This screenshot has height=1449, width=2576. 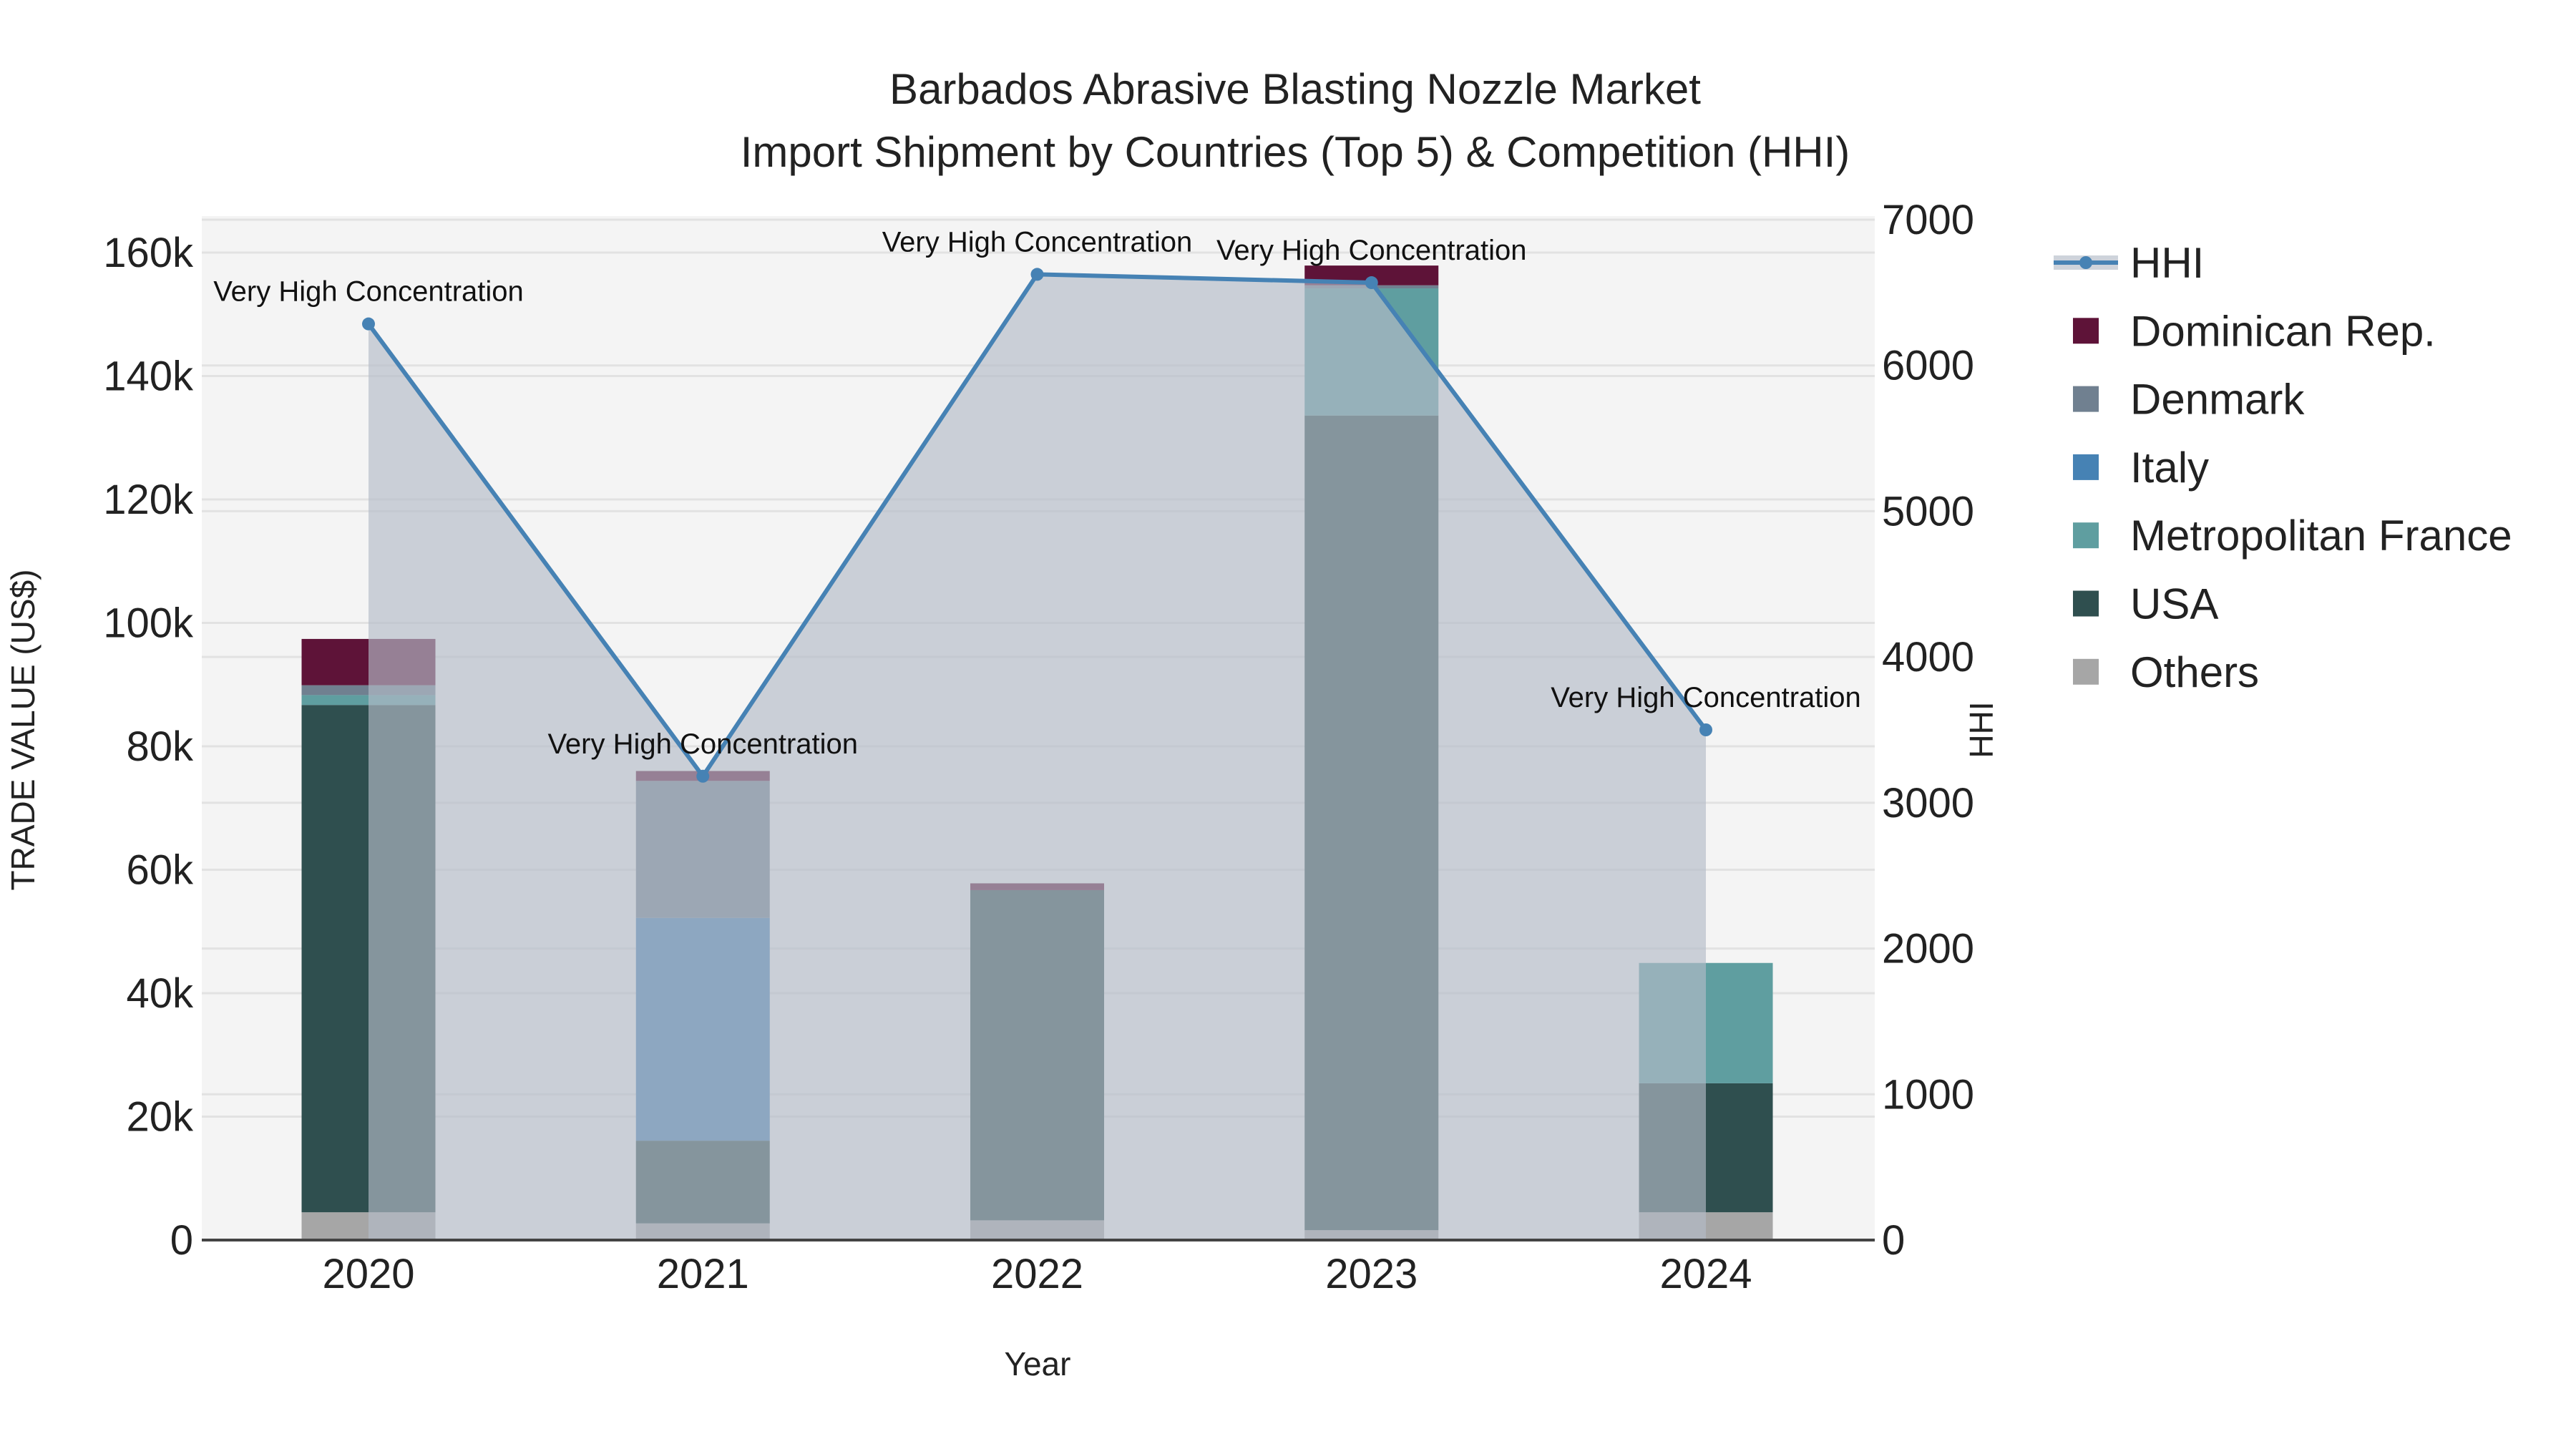 I want to click on y2-tick-label: 0, so click(x=1893, y=1240).